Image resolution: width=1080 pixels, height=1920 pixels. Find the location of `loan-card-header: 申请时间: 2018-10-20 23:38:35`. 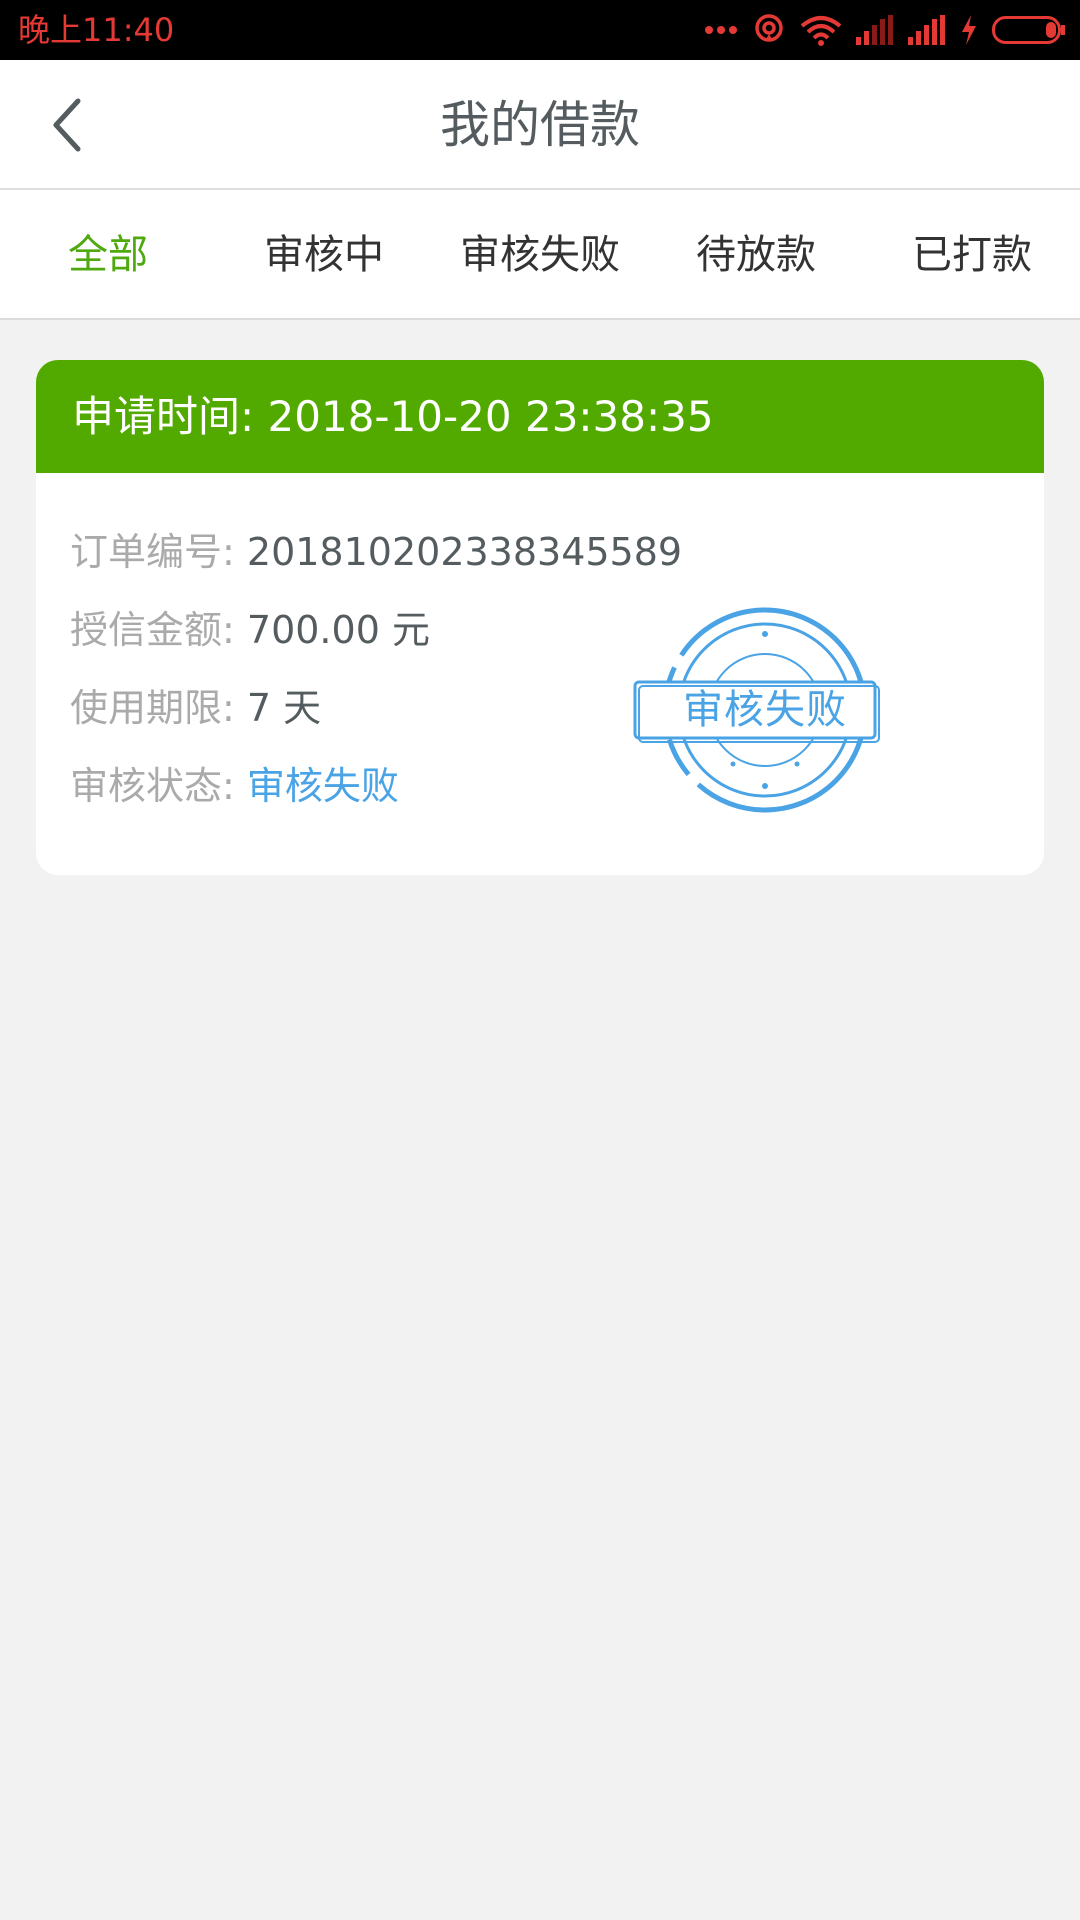

loan-card-header: 申请时间: 2018-10-20 23:38:35 is located at coordinates (540, 416).